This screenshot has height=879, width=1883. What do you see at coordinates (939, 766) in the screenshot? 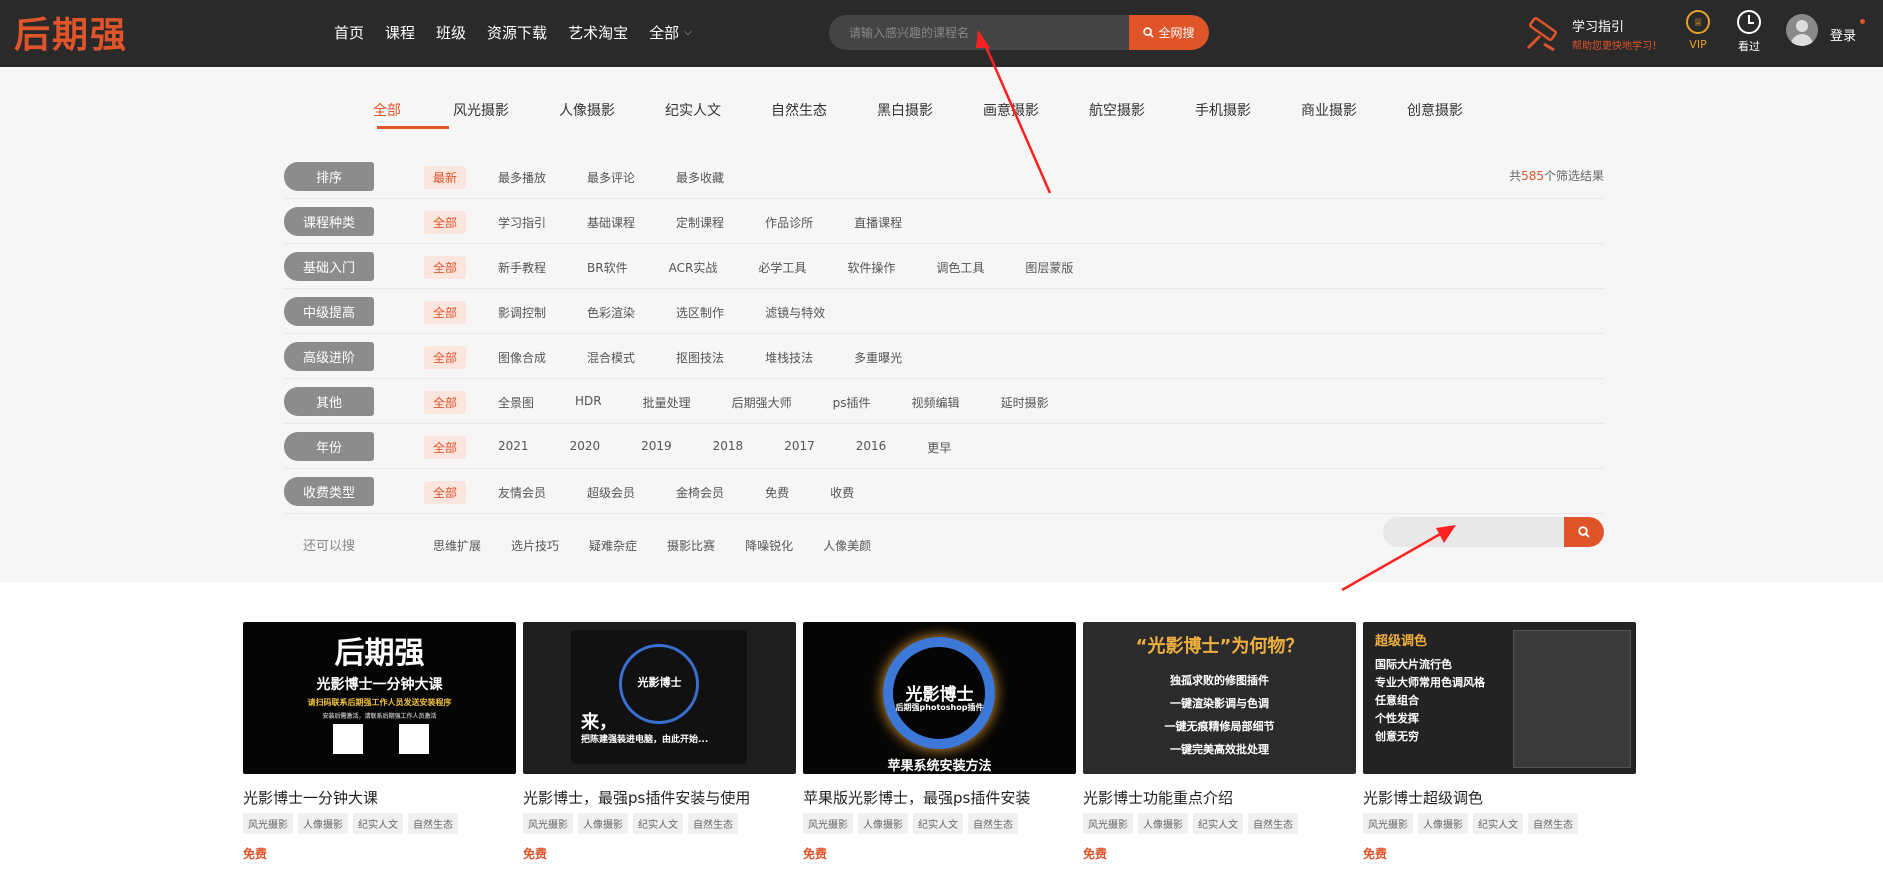
I see `thumb-line: 苹果系统安装方法` at bounding box center [939, 766].